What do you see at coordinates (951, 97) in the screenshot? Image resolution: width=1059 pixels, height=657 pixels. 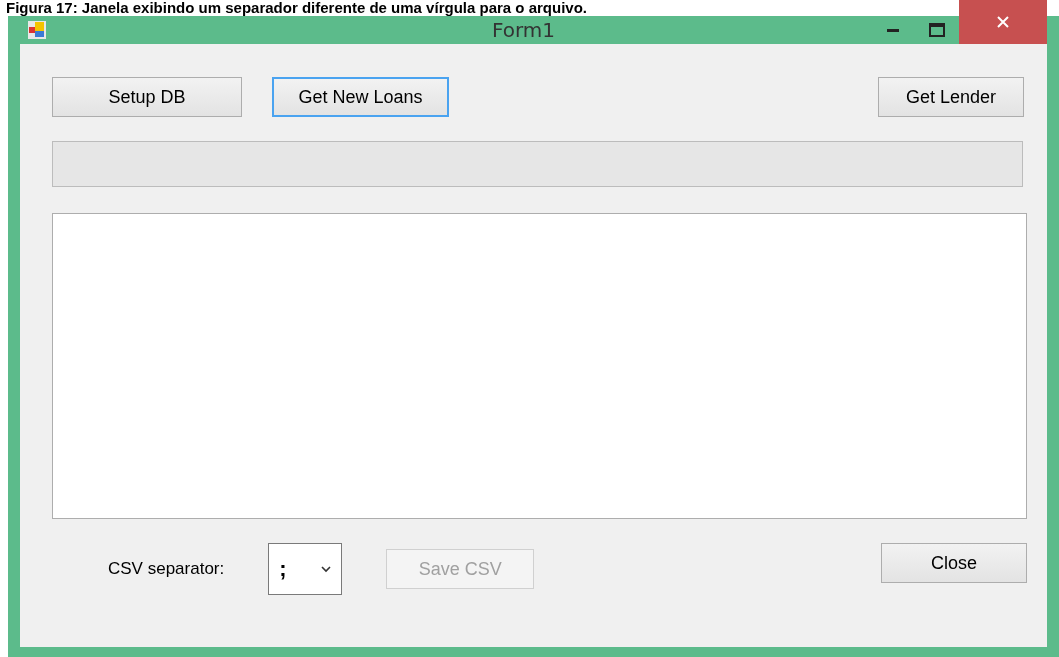 I see `form-button: Get Lender` at bounding box center [951, 97].